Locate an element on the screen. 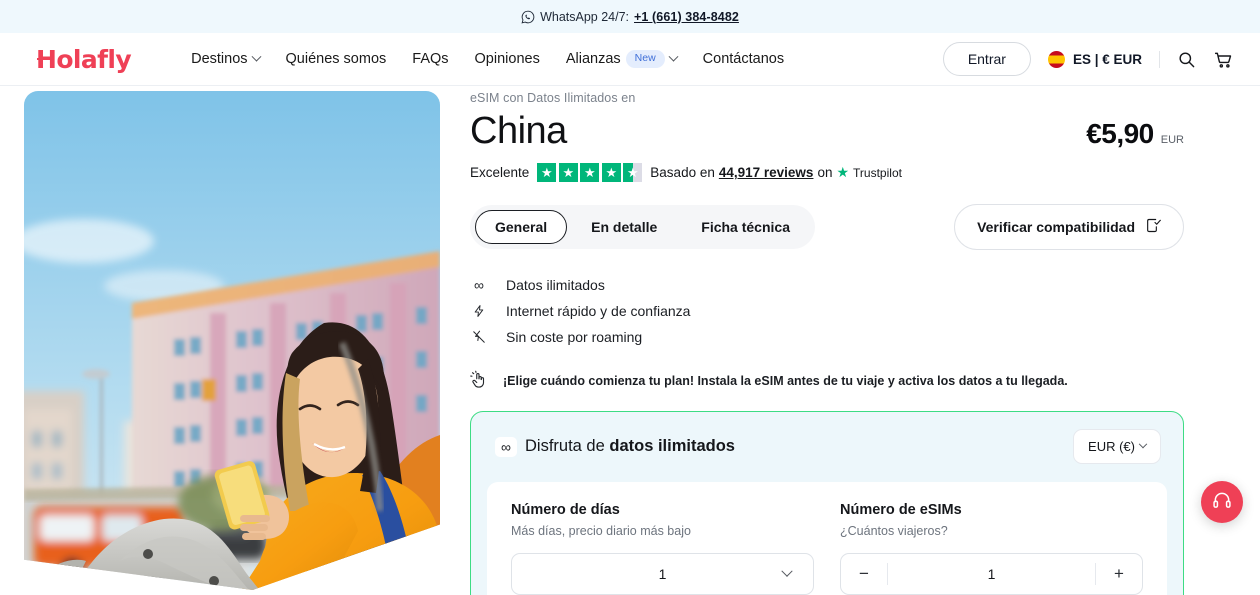 The height and width of the screenshot is (595, 1260). rating-stars: ★ ★ ★ ★ ★ is located at coordinates (590, 172).